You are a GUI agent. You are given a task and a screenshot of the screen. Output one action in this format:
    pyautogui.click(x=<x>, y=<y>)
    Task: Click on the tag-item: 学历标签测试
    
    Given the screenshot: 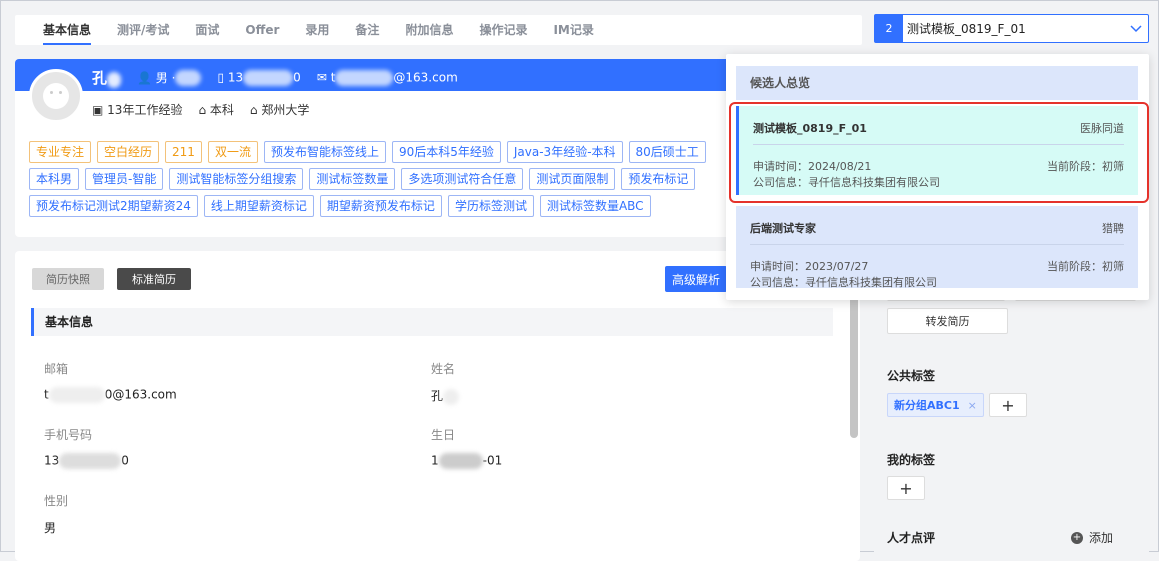 What is the action you would take?
    pyautogui.click(x=490, y=206)
    